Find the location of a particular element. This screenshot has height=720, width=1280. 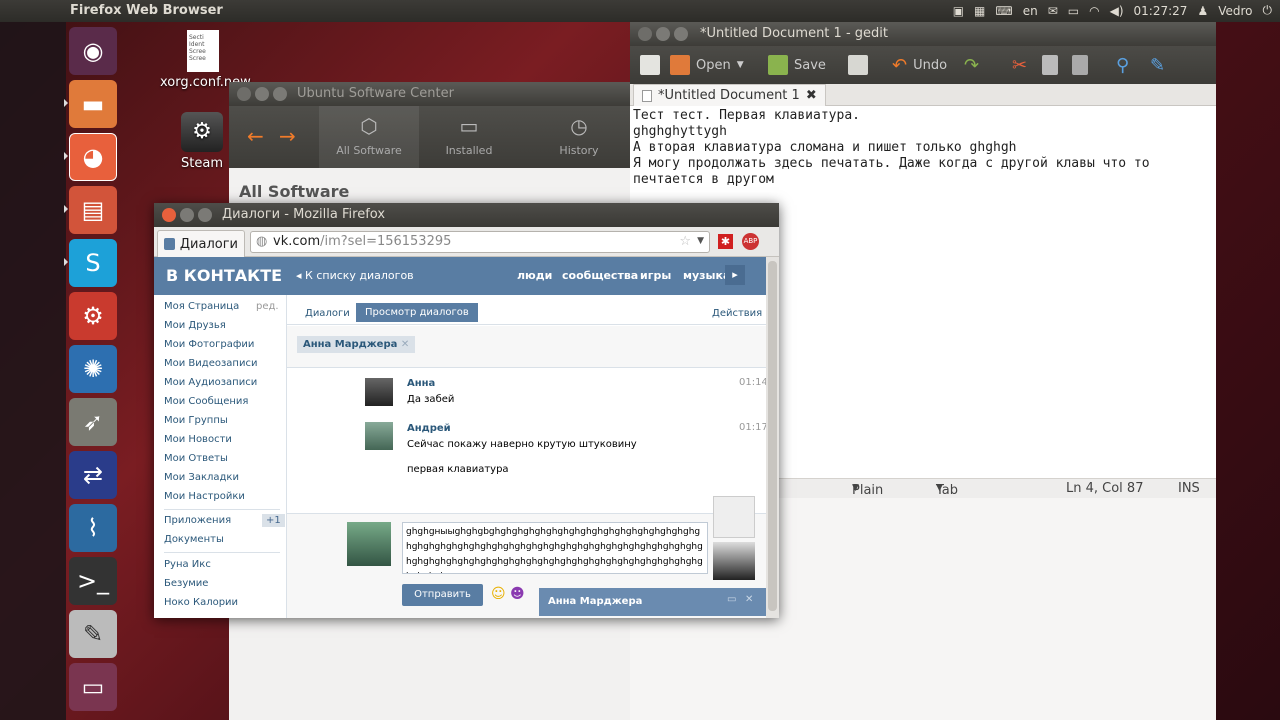

nav-people: люди is located at coordinates (534, 275).